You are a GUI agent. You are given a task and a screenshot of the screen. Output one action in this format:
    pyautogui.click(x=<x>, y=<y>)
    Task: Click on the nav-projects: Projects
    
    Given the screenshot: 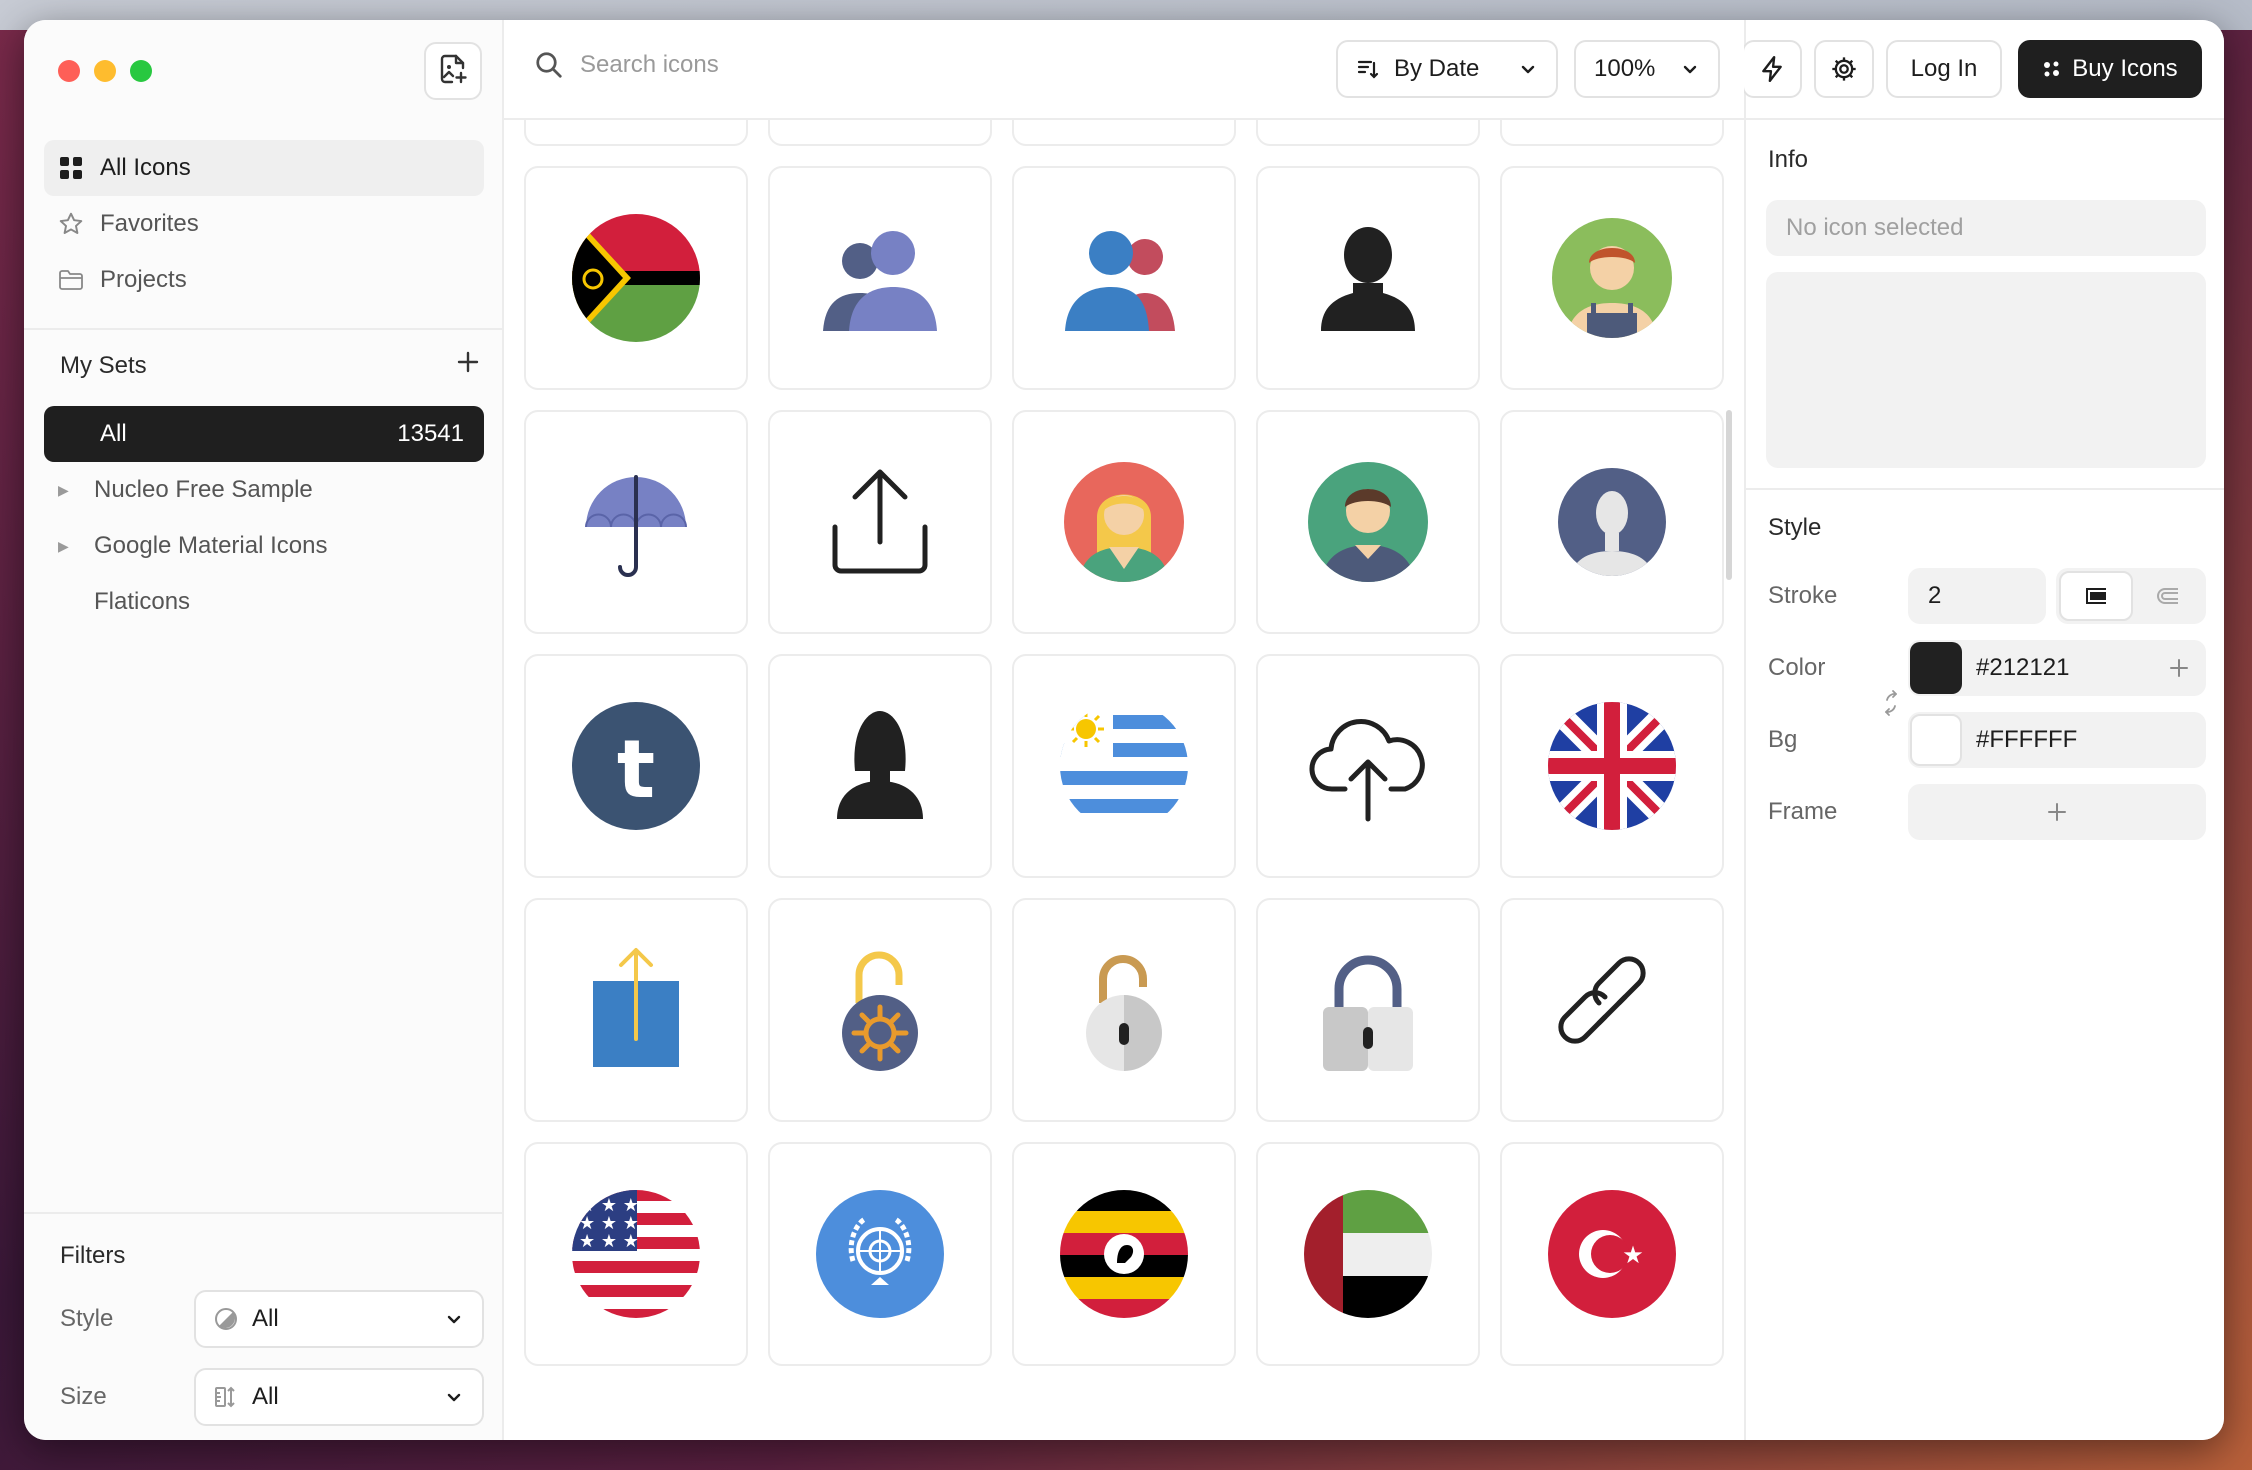 What is the action you would take?
    pyautogui.click(x=264, y=280)
    